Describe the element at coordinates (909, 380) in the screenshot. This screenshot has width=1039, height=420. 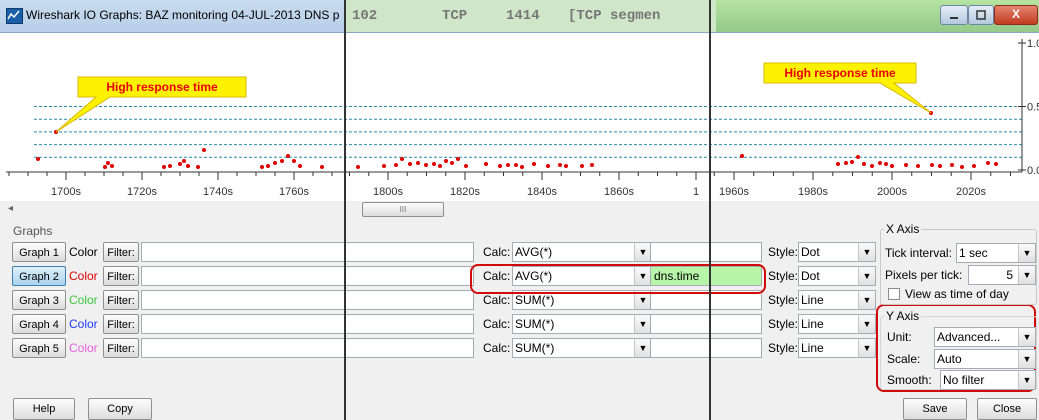
I see `smooth-label: Smooth:` at that location.